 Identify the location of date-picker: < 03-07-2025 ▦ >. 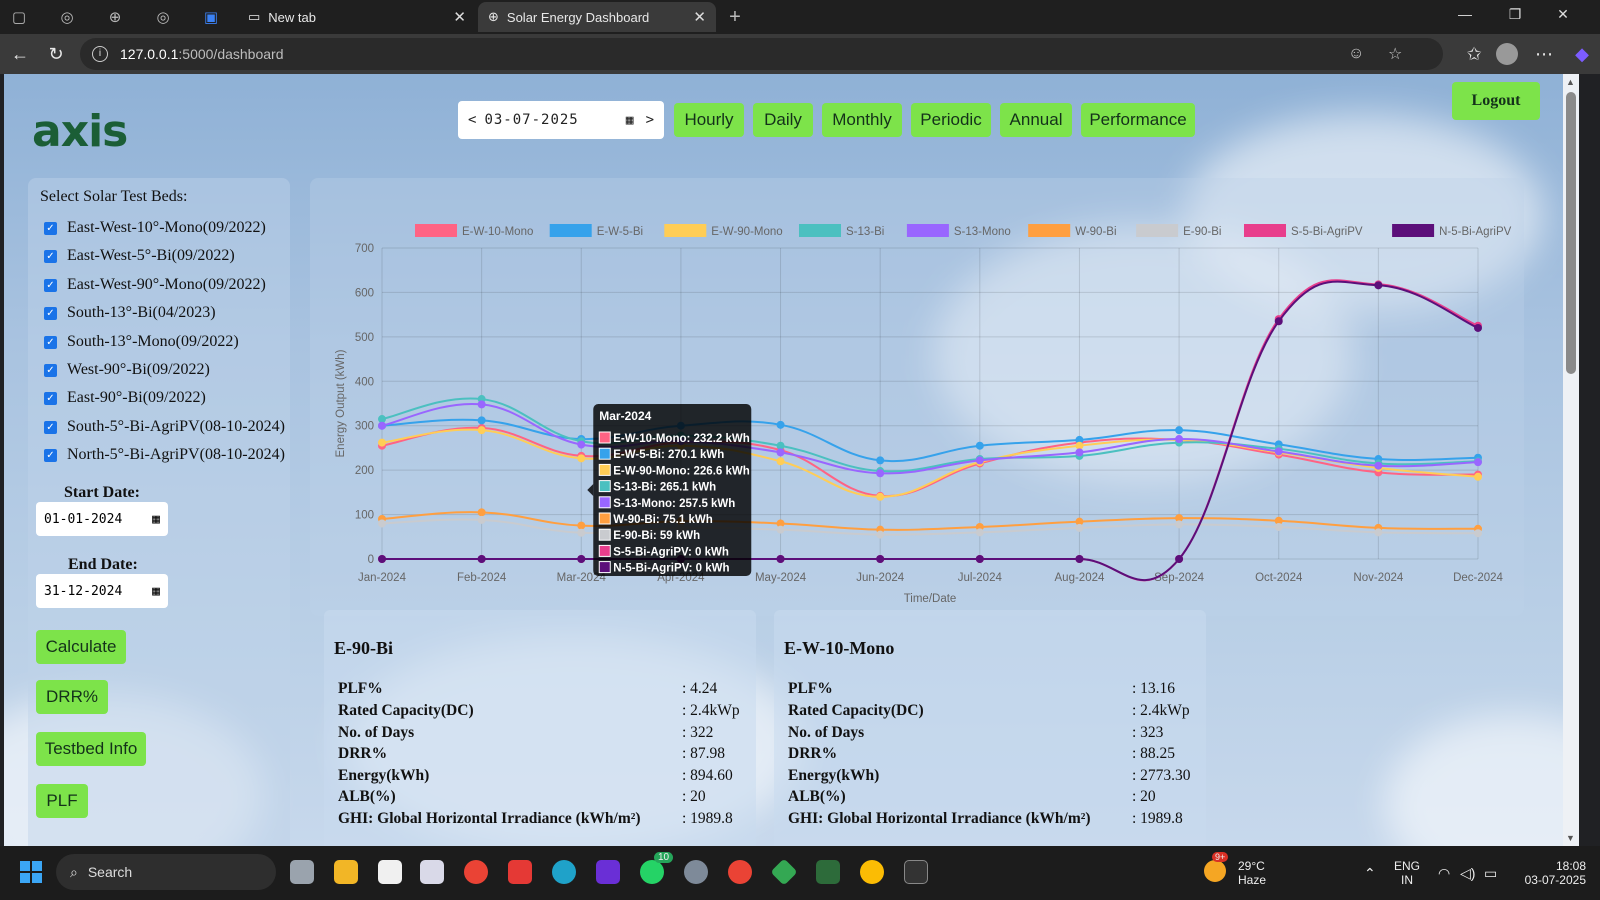
(561, 120).